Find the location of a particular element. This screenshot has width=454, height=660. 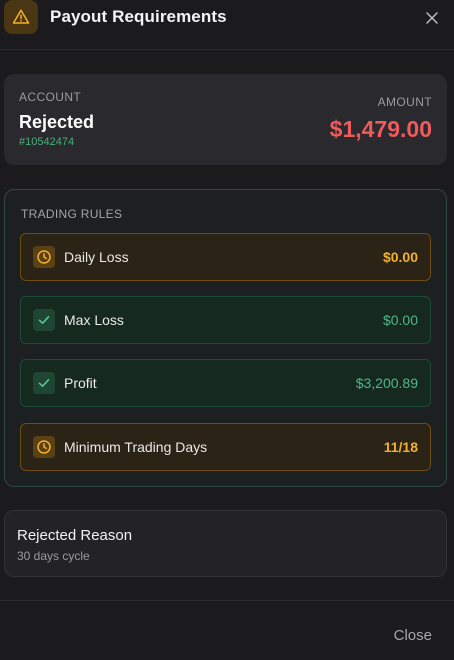

account-id: #10542474 is located at coordinates (47, 142).